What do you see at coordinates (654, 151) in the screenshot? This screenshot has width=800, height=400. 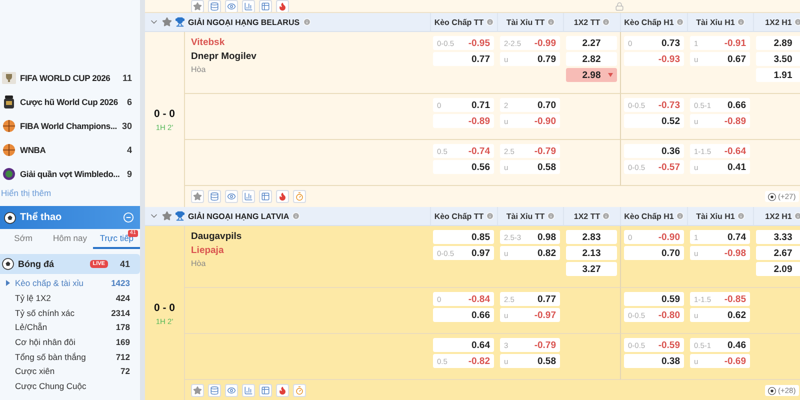 I see `odds-button: 0.36` at bounding box center [654, 151].